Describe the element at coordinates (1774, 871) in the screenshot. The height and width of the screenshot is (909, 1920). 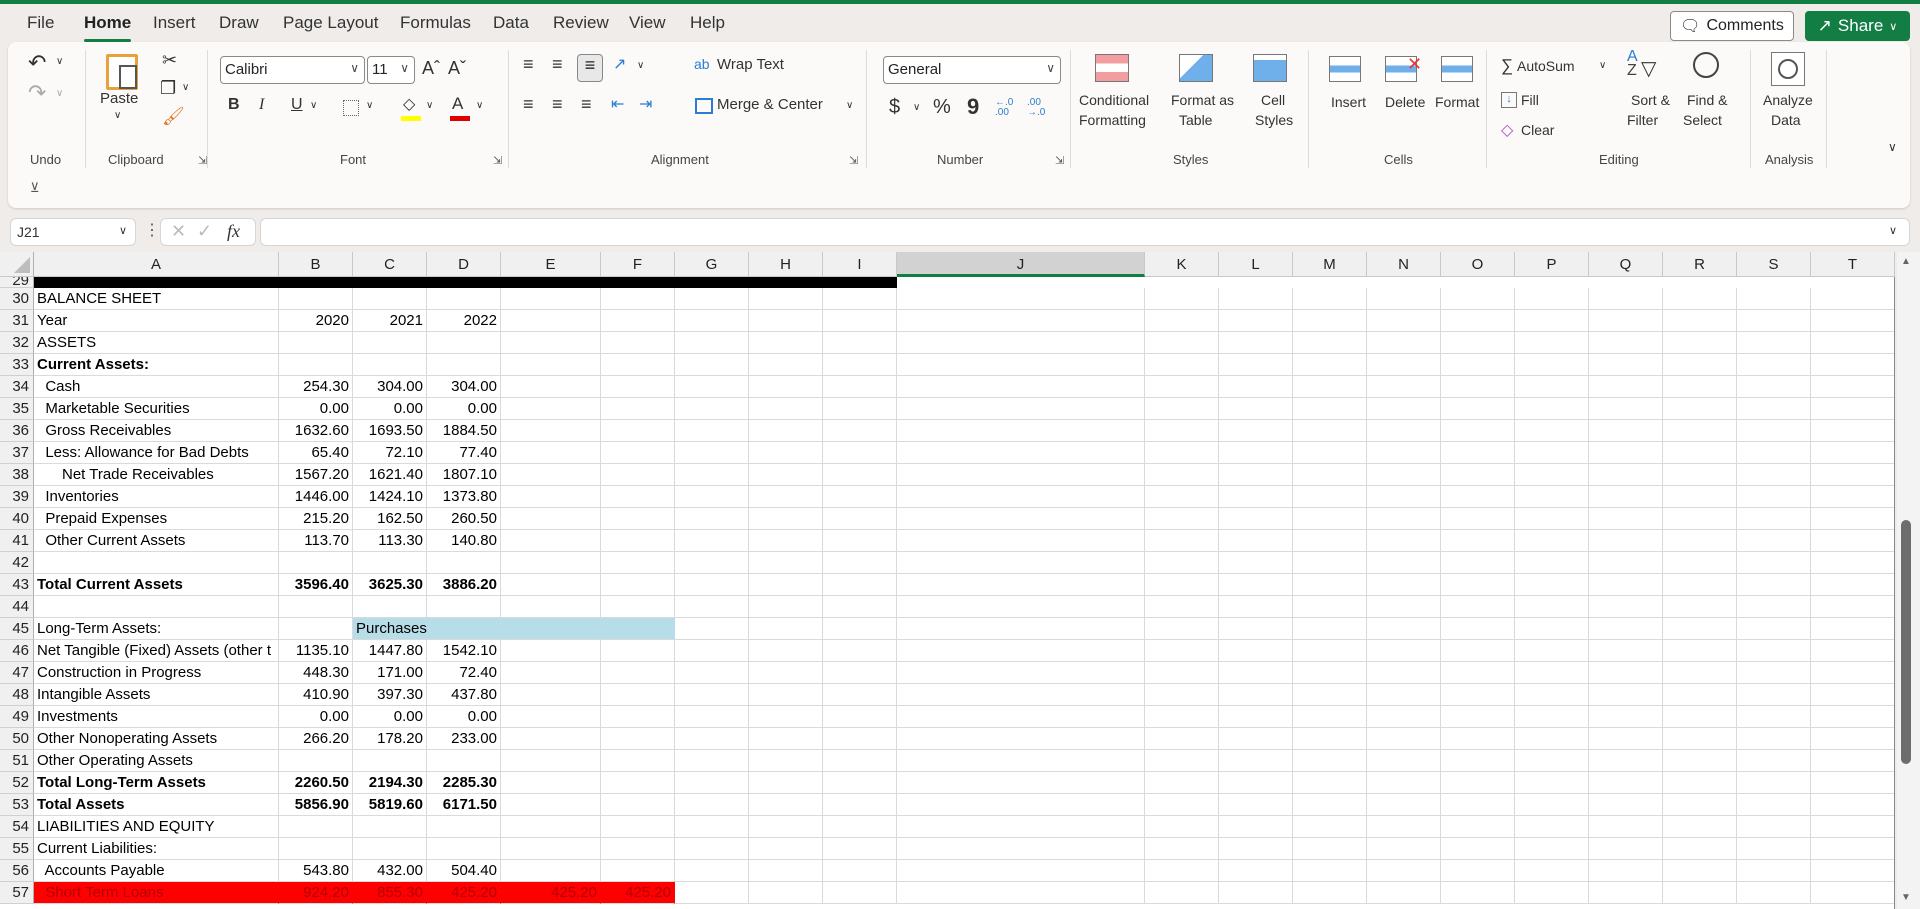
I see `cell-S56` at that location.